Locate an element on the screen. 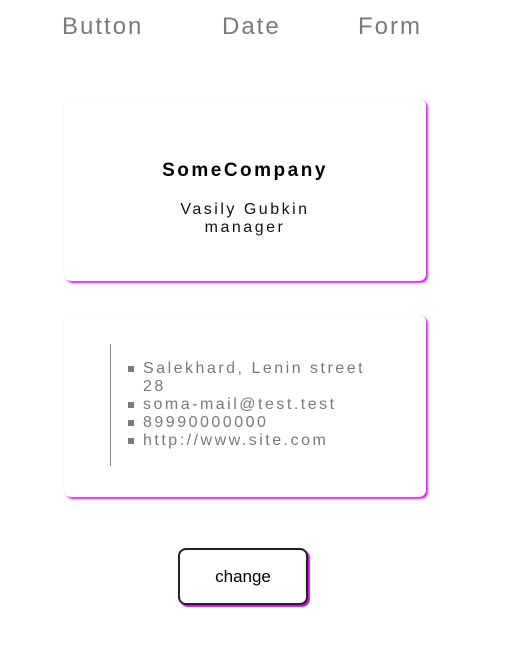  nav-item-button: Button is located at coordinates (102, 27).